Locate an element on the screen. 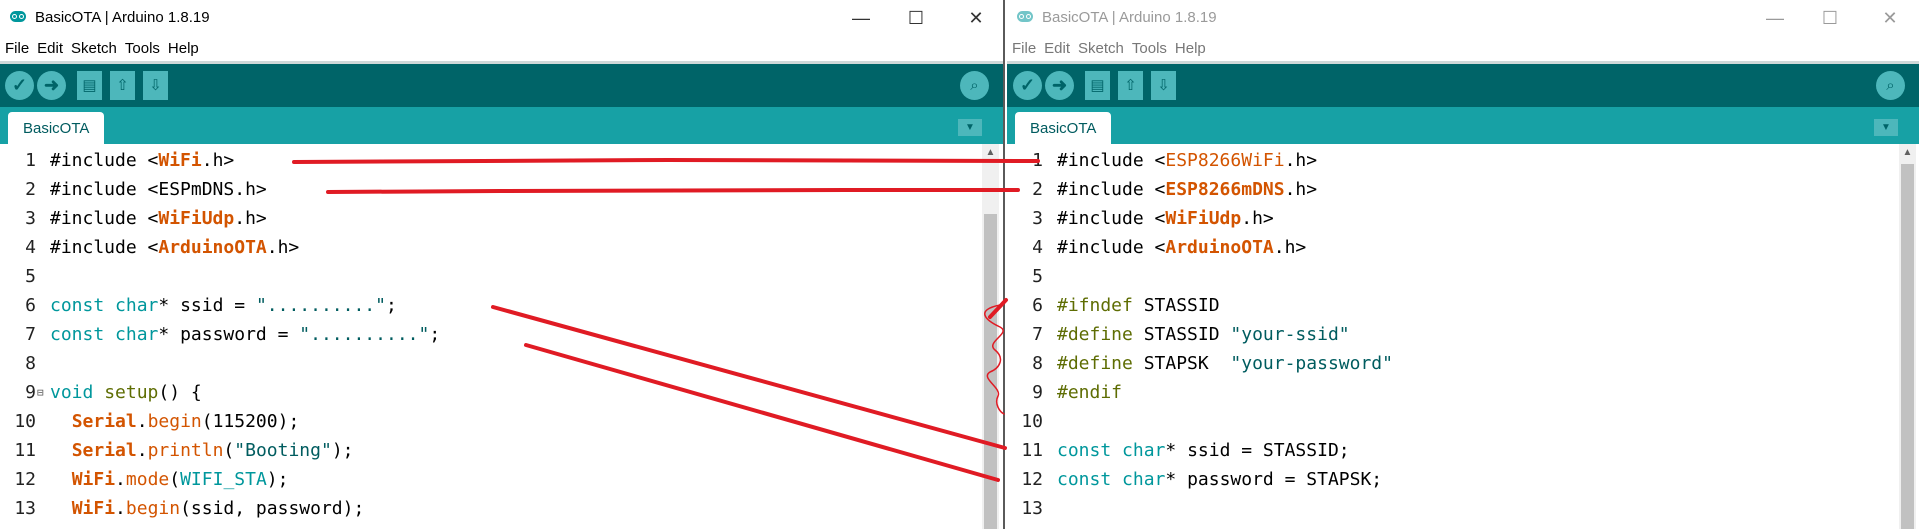 The height and width of the screenshot is (529, 1919). code-line: const char* ssid = STASSID; is located at coordinates (1203, 450).